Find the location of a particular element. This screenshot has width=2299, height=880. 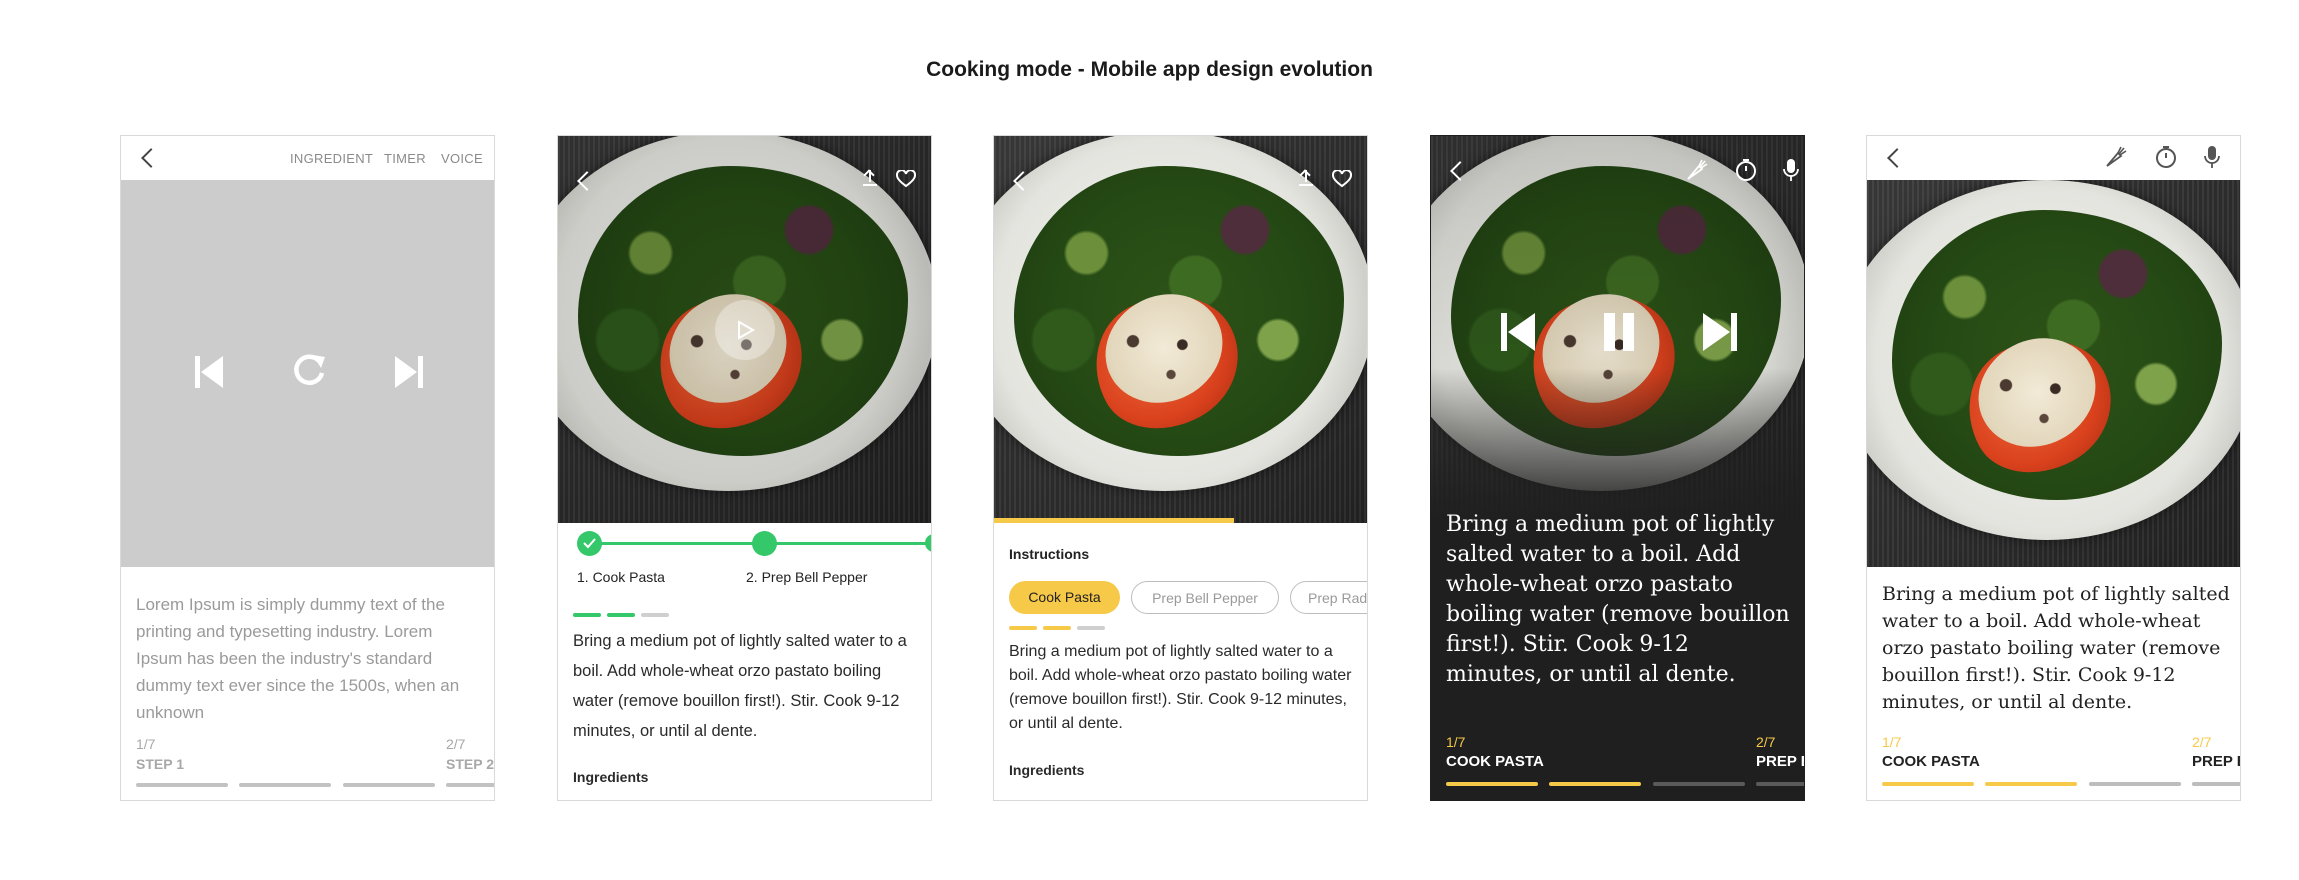

tab-timer: TIMER is located at coordinates (405, 158).